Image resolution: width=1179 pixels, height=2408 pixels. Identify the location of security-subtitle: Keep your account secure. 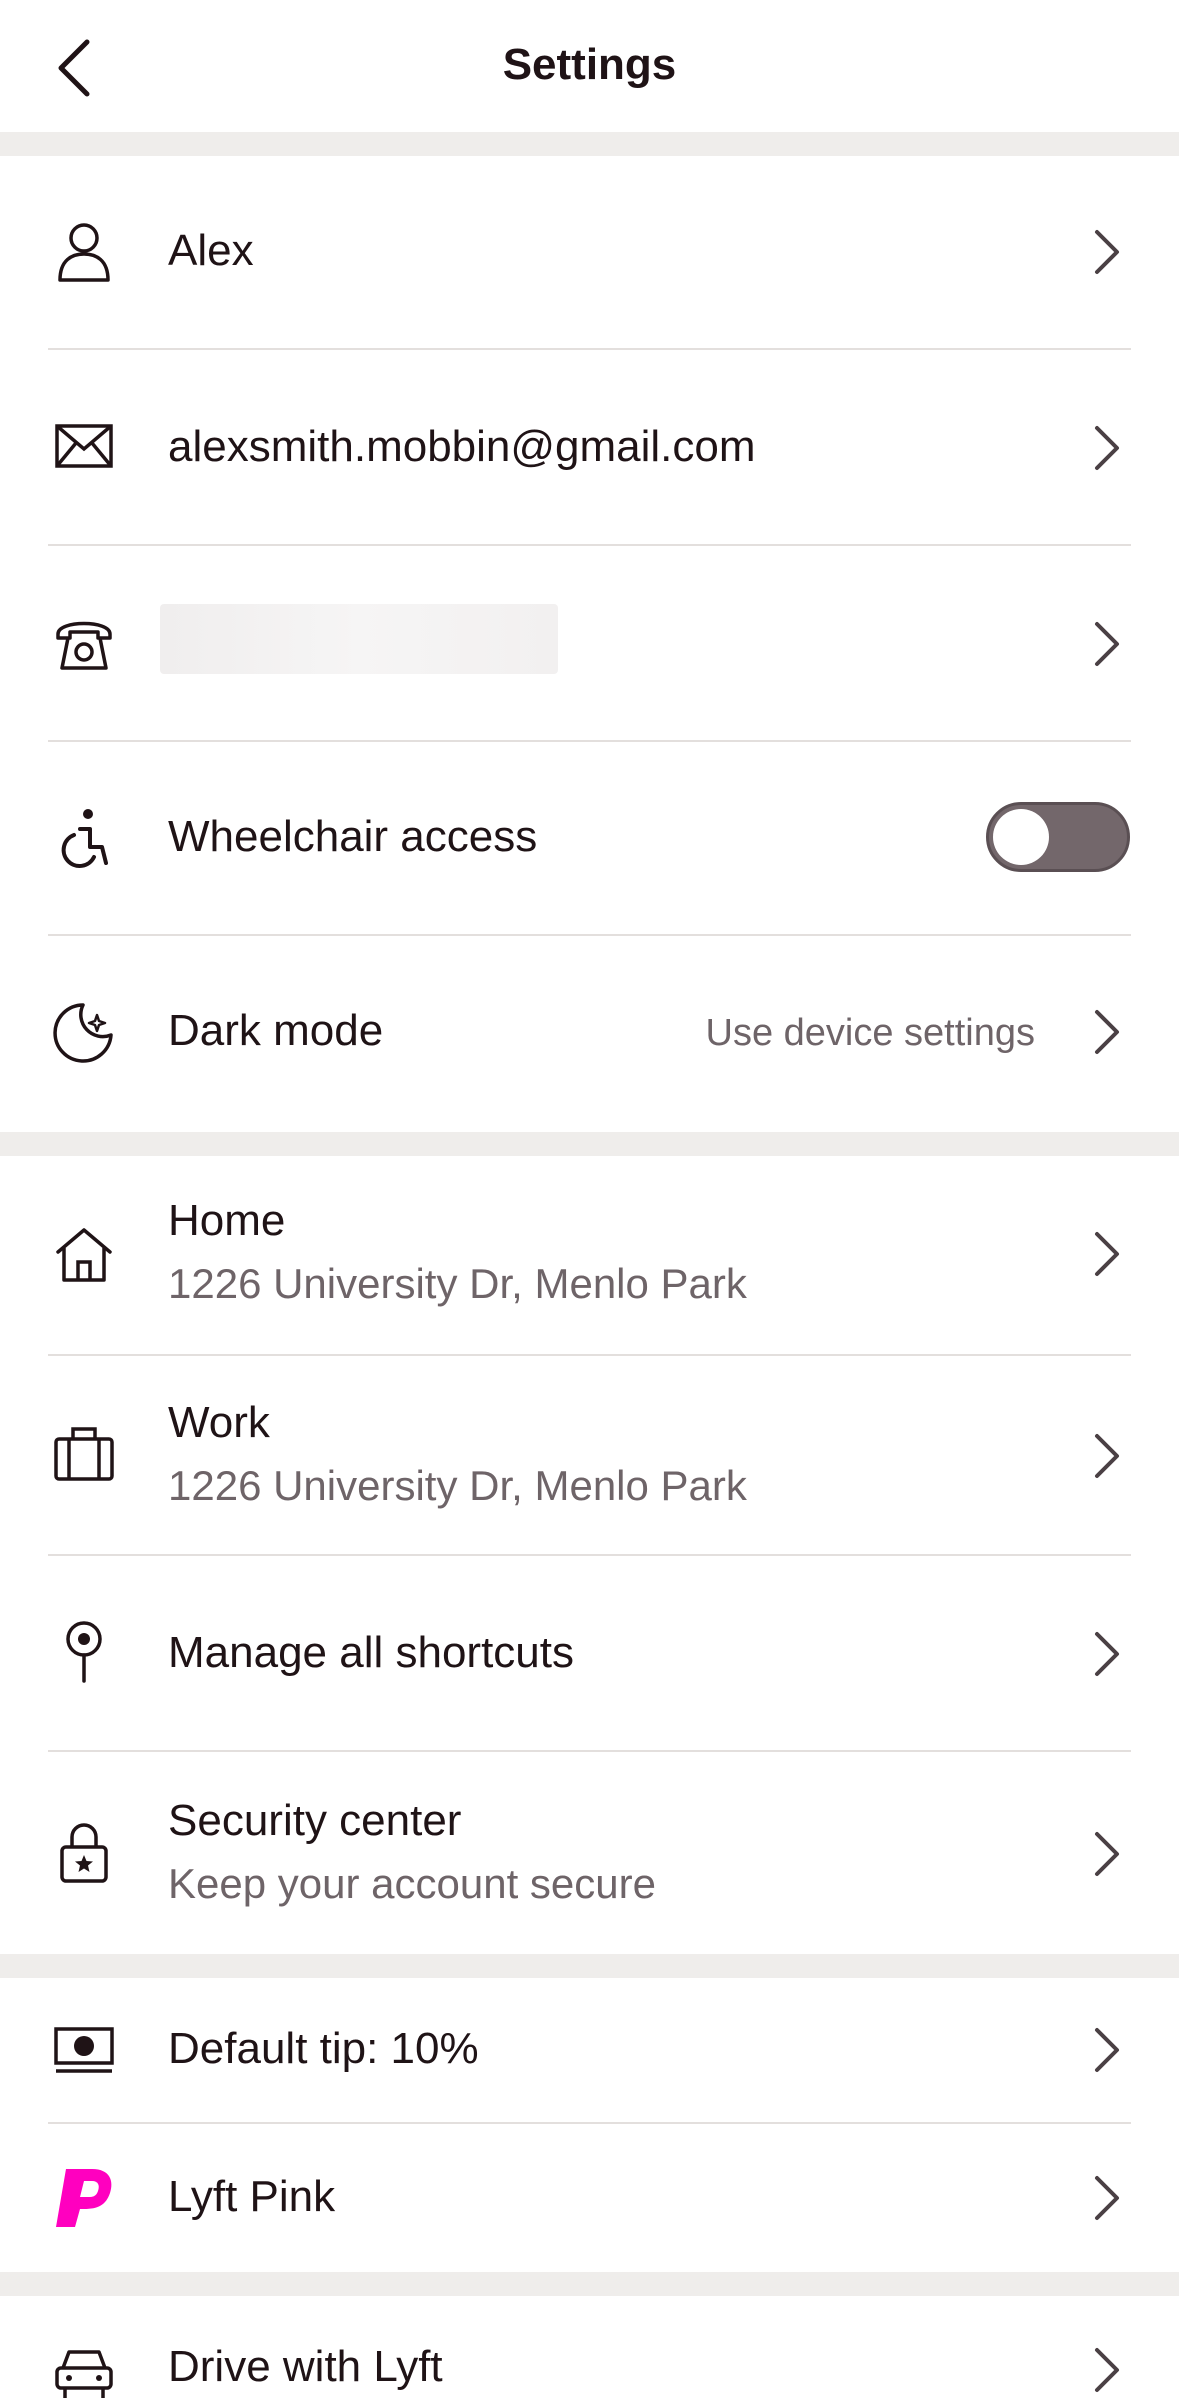
(412, 1883).